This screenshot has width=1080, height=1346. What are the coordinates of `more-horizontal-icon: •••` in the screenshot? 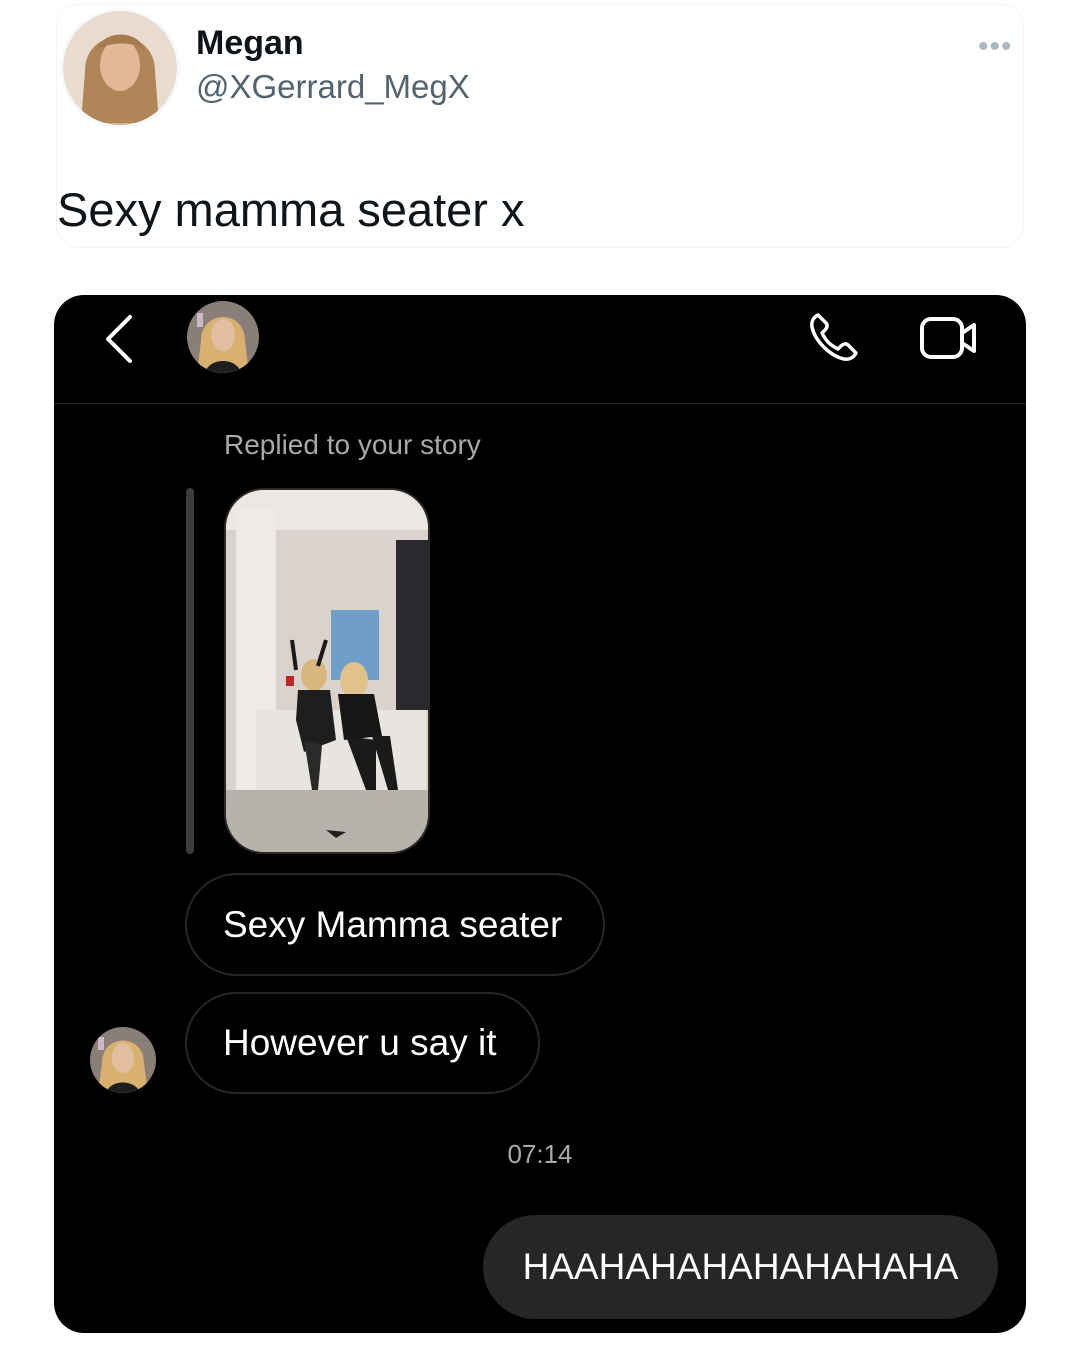 It's located at (995, 47).